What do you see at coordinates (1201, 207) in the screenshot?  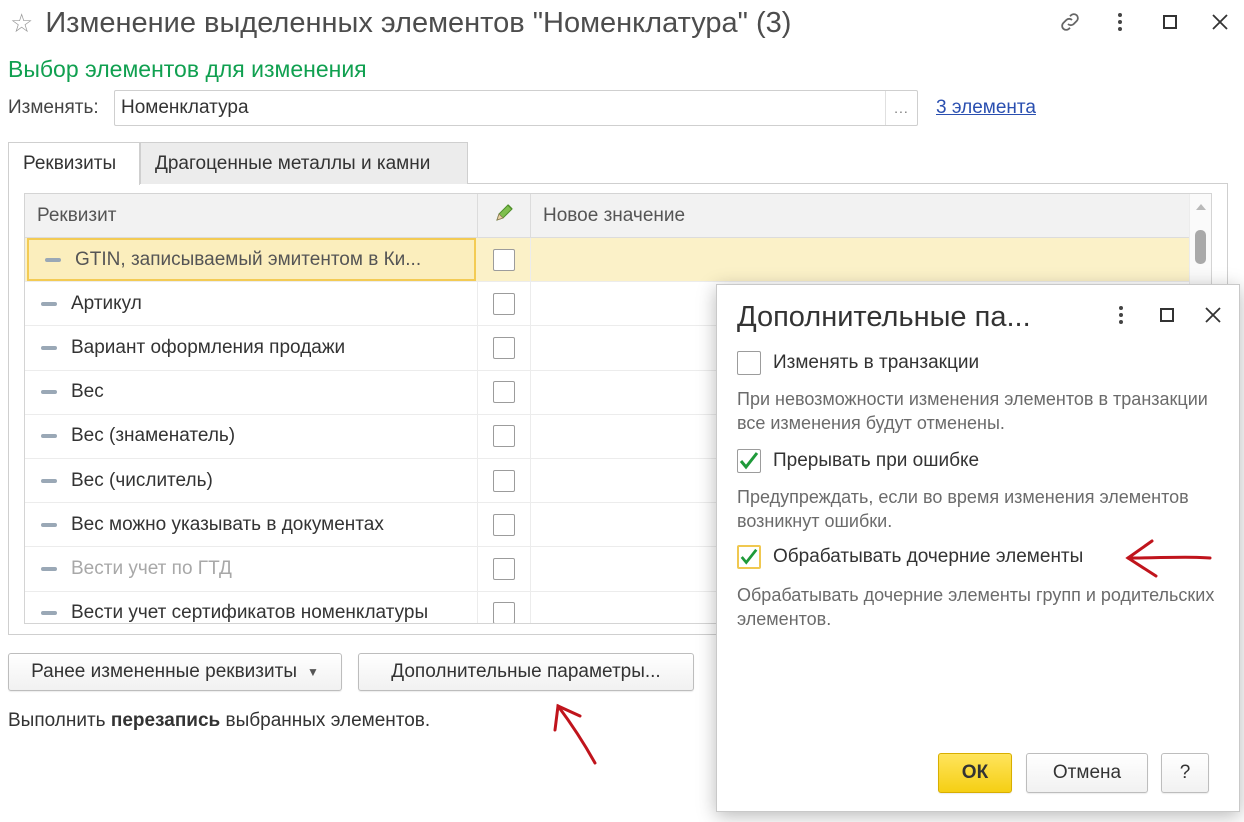 I see `scroll-up-icon` at bounding box center [1201, 207].